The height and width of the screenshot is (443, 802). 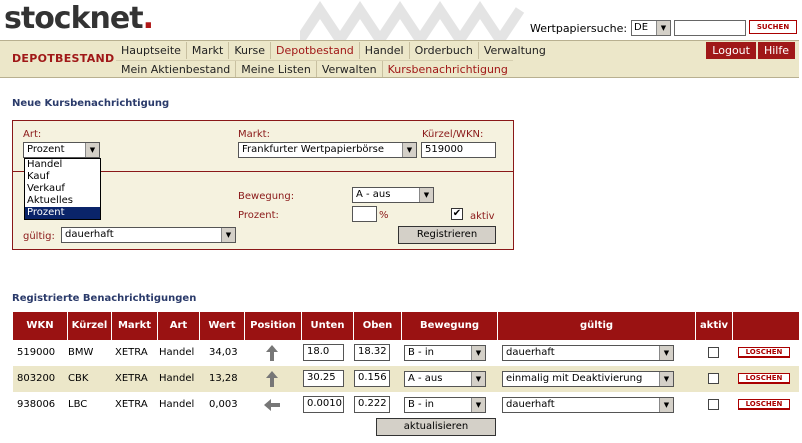 I want to click on wkn-label: Kürzel/WKN:, so click(x=453, y=134).